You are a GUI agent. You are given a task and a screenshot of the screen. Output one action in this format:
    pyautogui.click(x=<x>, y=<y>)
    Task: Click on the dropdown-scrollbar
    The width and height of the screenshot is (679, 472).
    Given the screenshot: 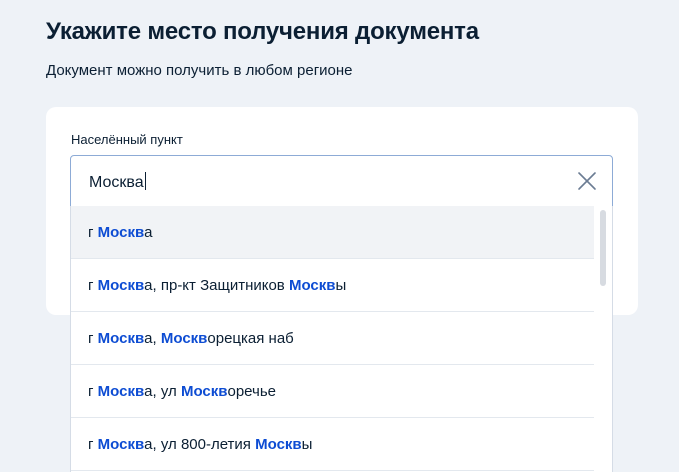 What is the action you would take?
    pyautogui.click(x=603, y=248)
    